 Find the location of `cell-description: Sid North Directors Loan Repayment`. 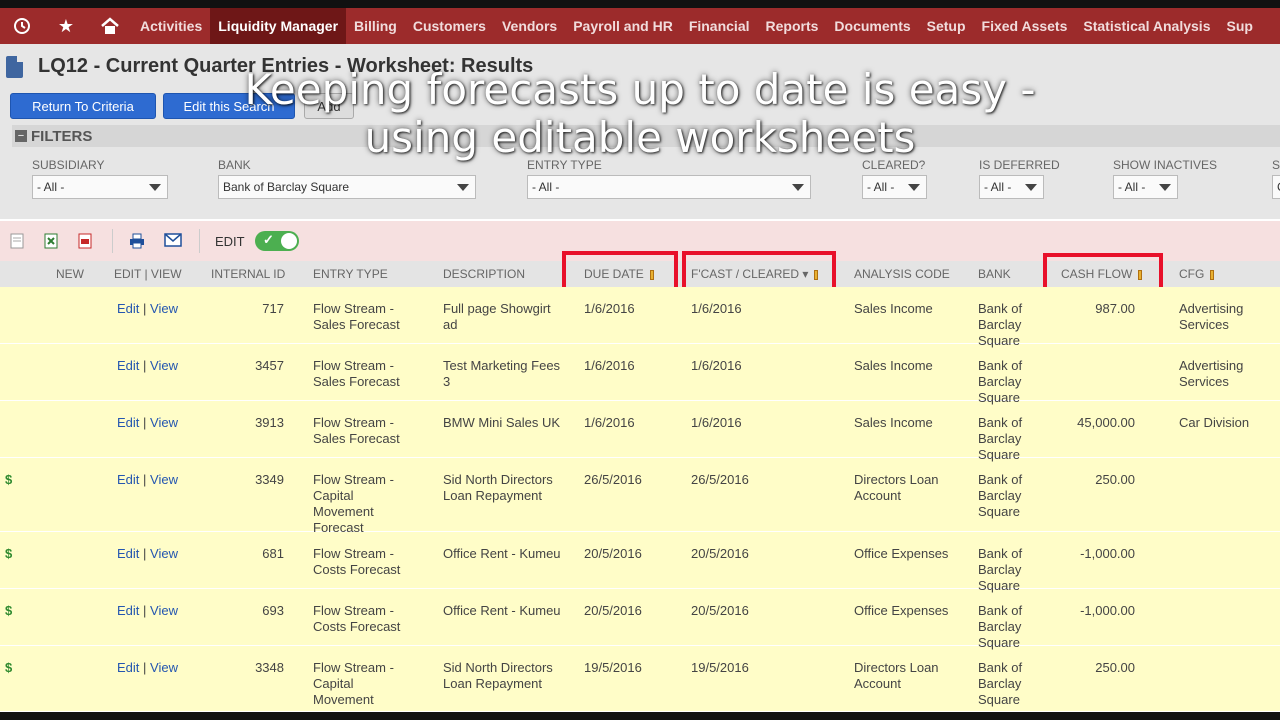

cell-description: Sid North Directors Loan Repayment is located at coordinates (498, 487).